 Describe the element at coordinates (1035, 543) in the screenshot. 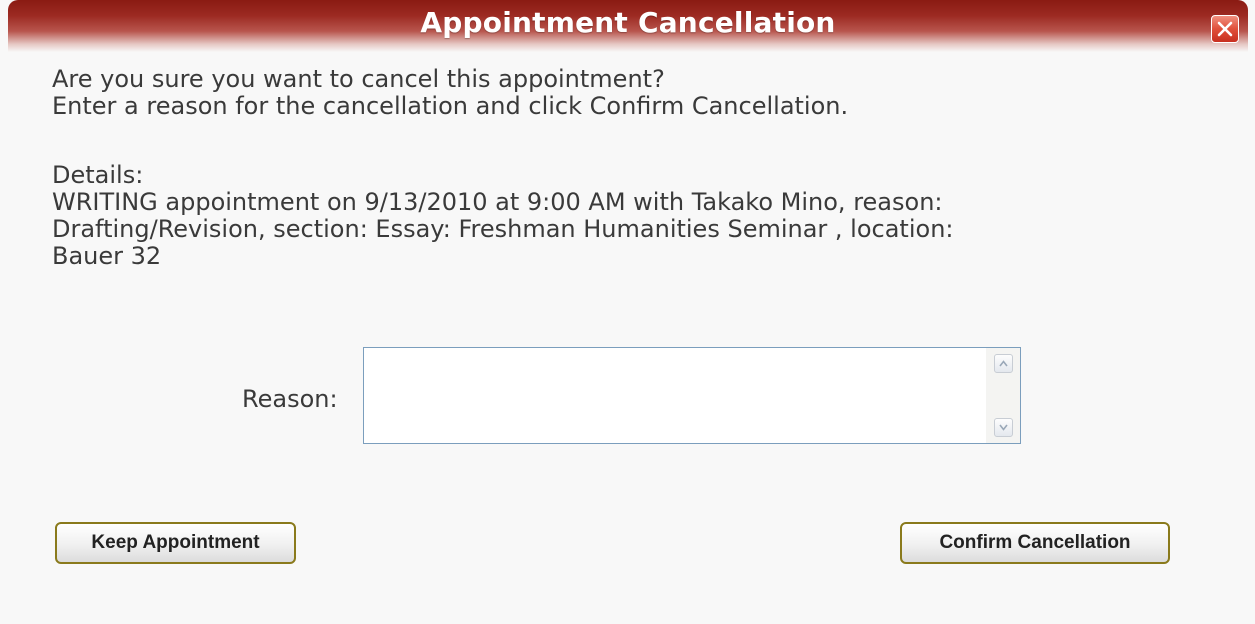

I see `confirm-cancellation-button: Confirm Cancellation` at that location.